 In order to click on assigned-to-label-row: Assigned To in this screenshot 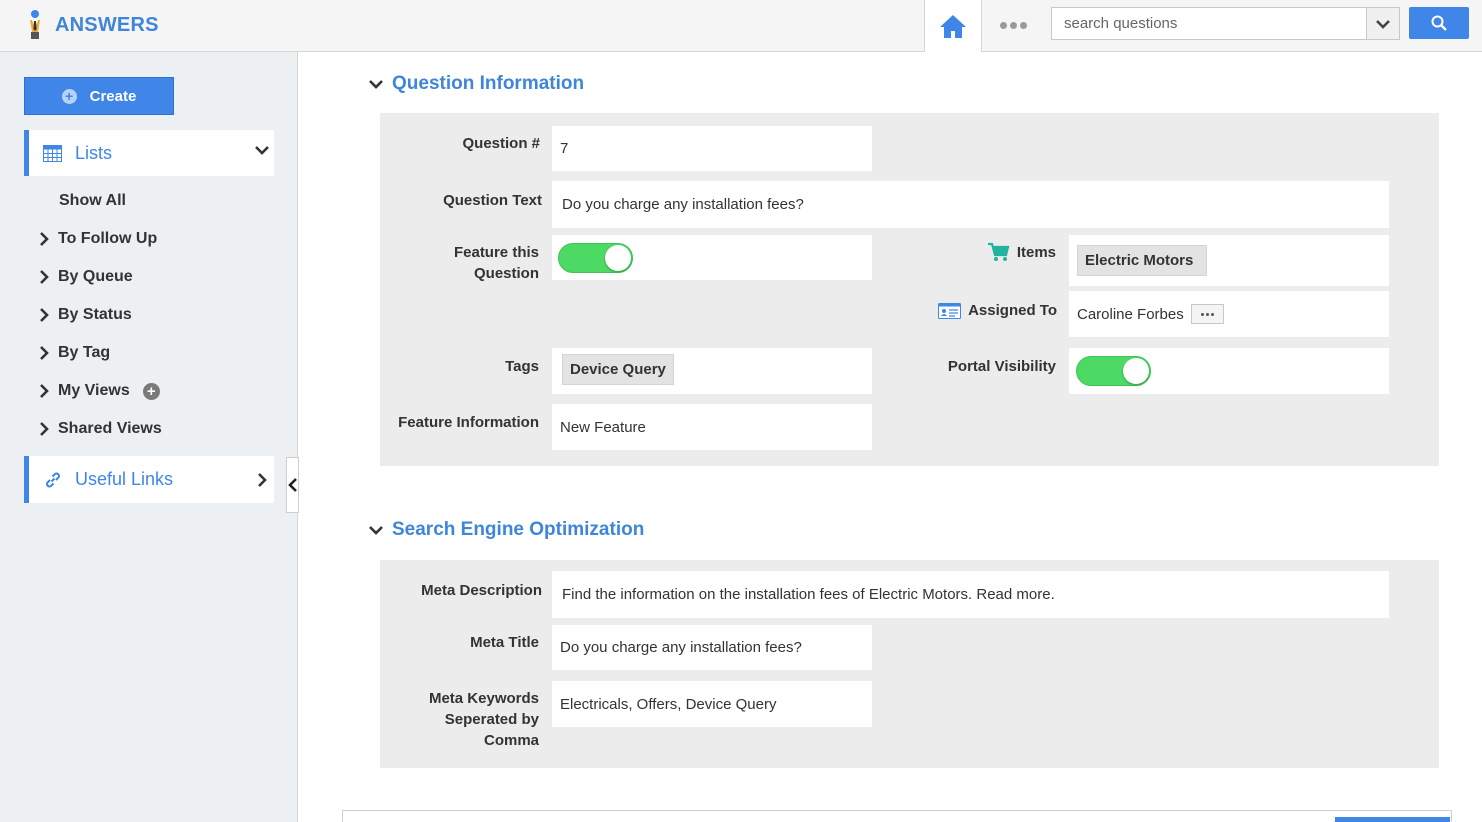, I will do `click(993, 310)`.